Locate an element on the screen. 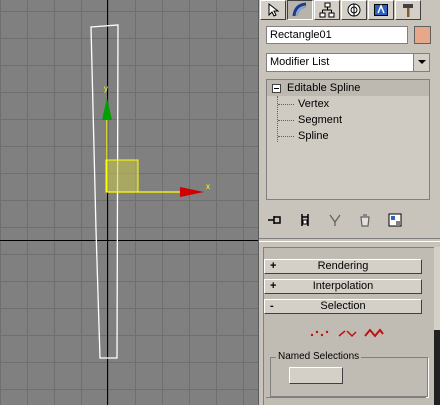 Image resolution: width=440 pixels, height=405 pixels. stack-toolbar is located at coordinates (350, 220).